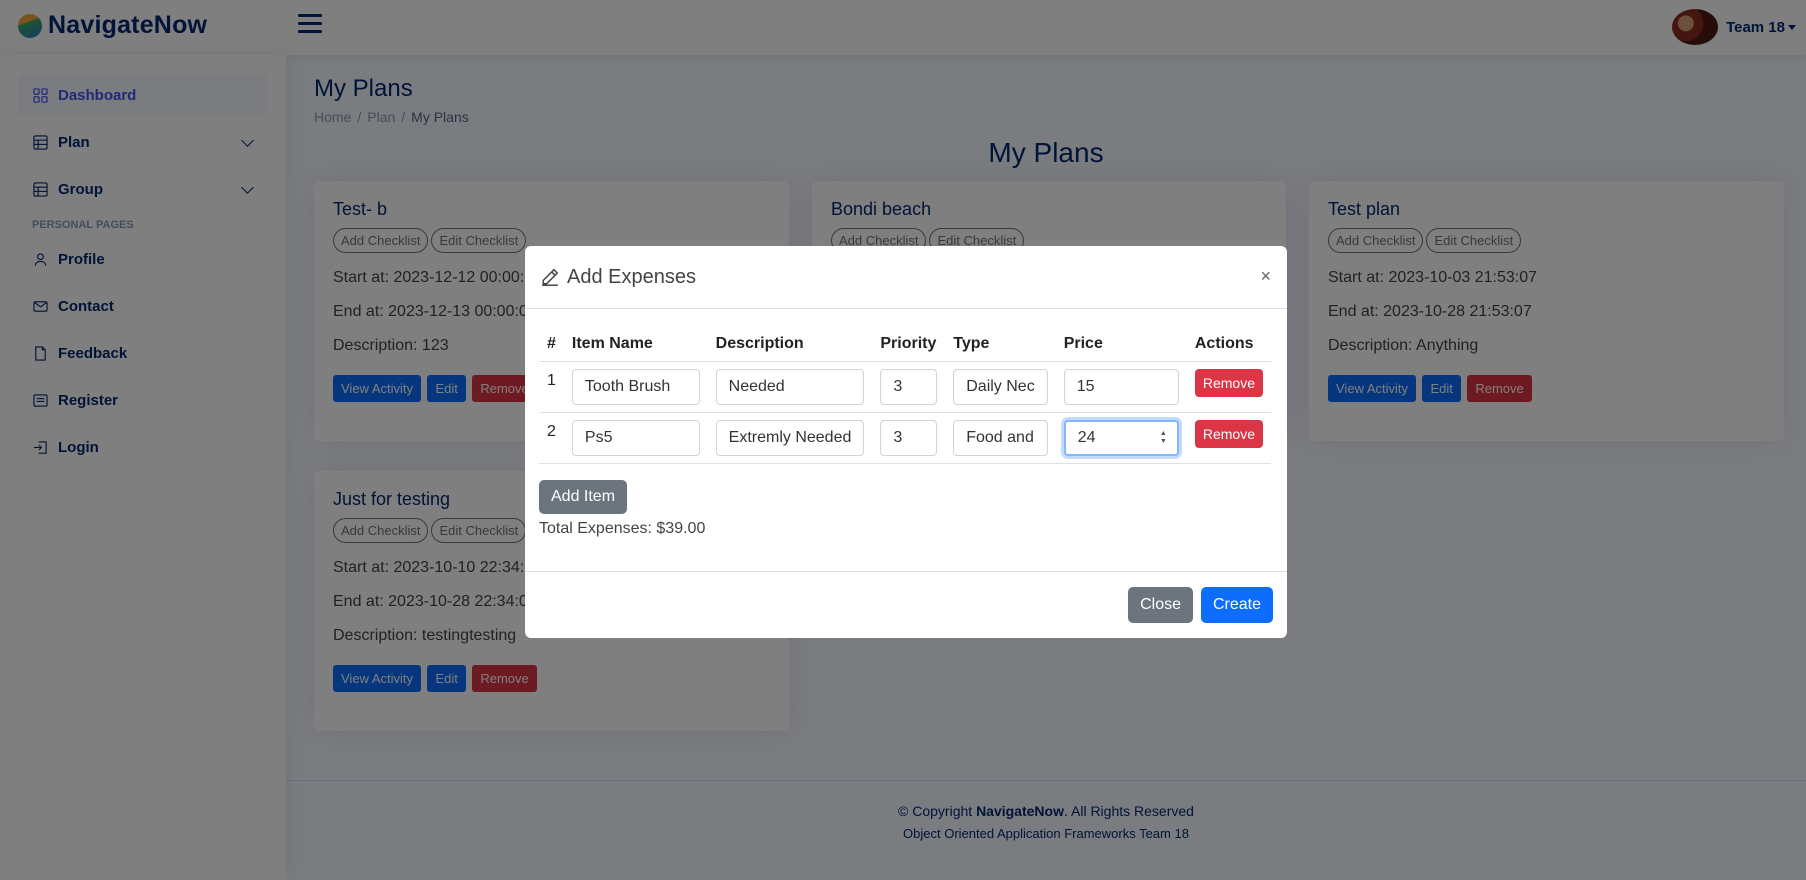 This screenshot has height=880, width=1806. Describe the element at coordinates (1265, 276) in the screenshot. I see `close-icon: ×` at that location.